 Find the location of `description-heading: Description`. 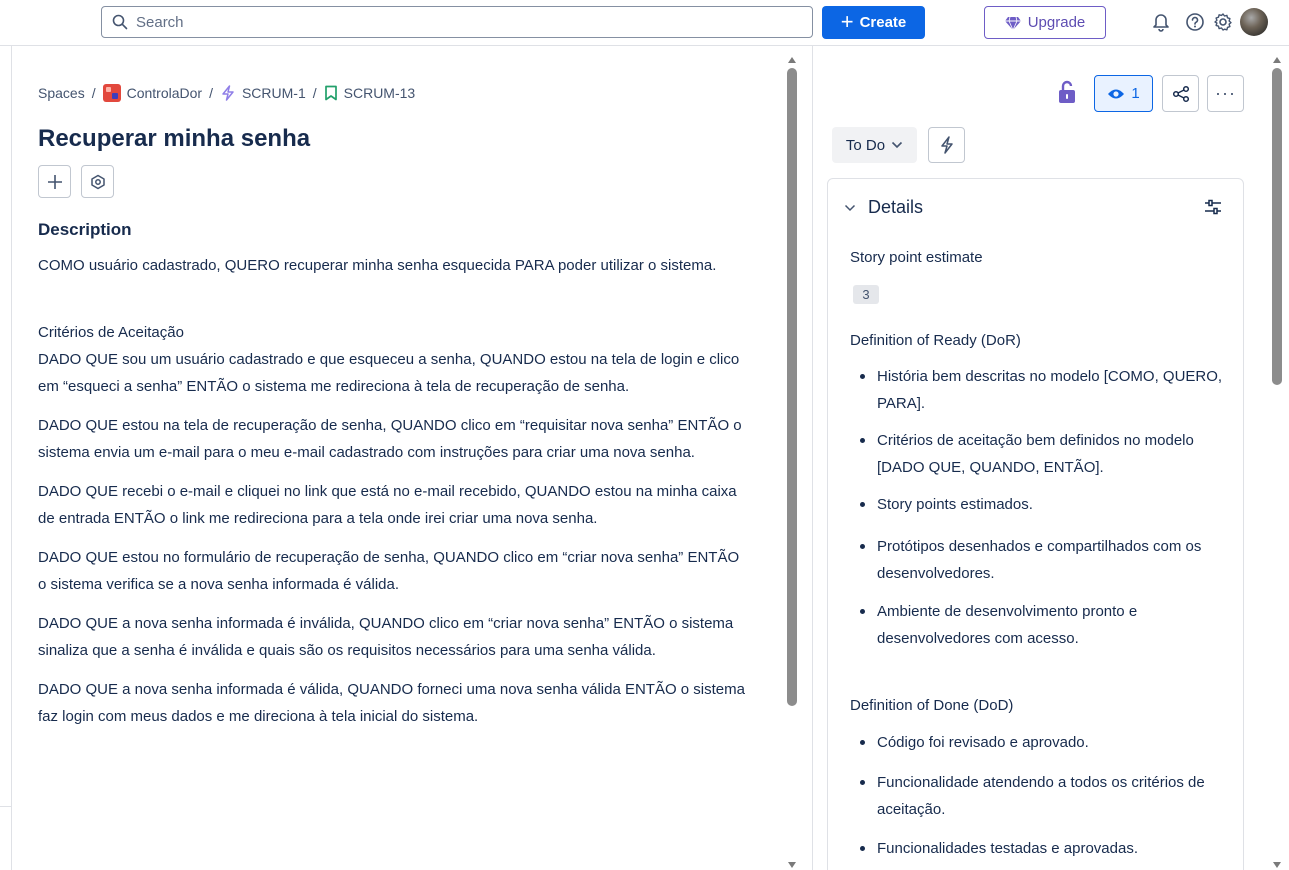

description-heading: Description is located at coordinates (85, 229).